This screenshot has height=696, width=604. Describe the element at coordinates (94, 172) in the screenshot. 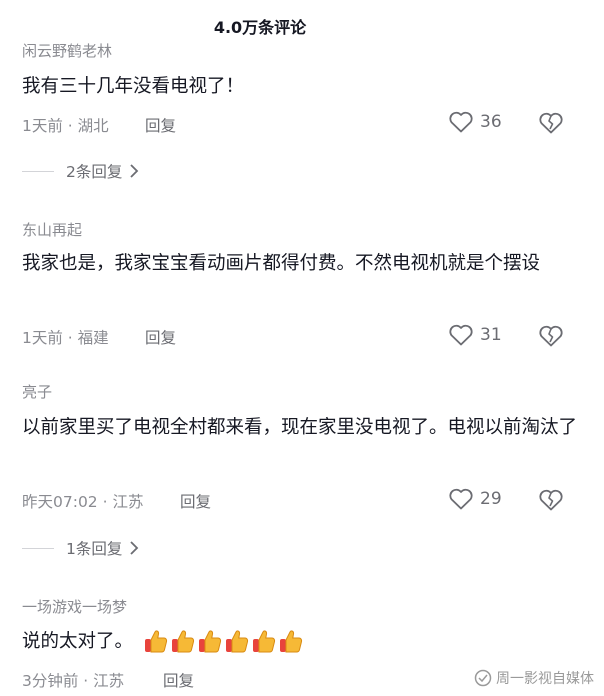

I see `replies-count-label: 2条回复` at that location.